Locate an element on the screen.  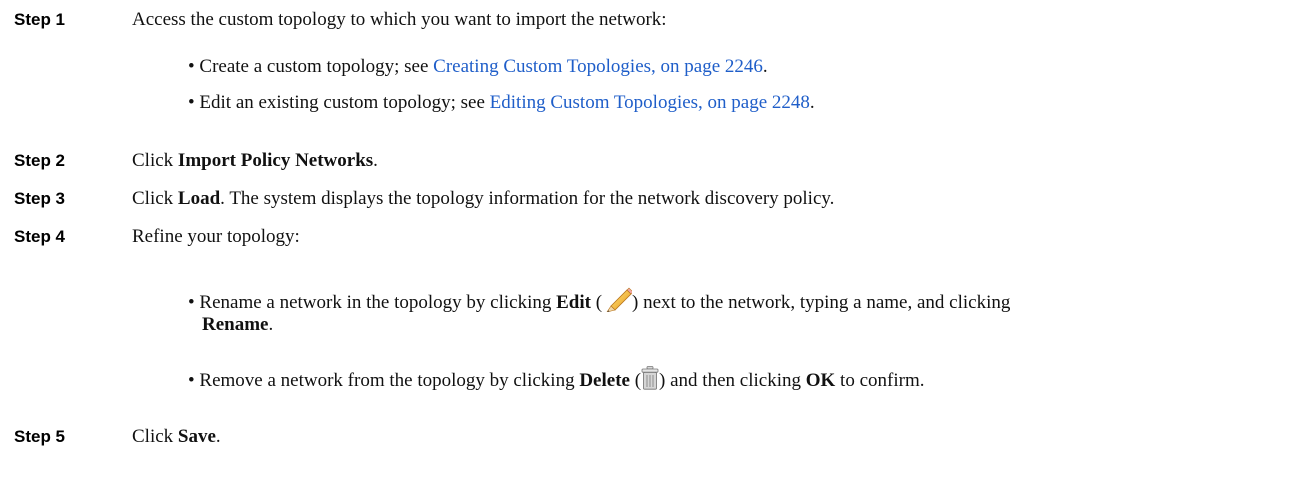
step-4-label: Step 4 is located at coordinates (40, 236).